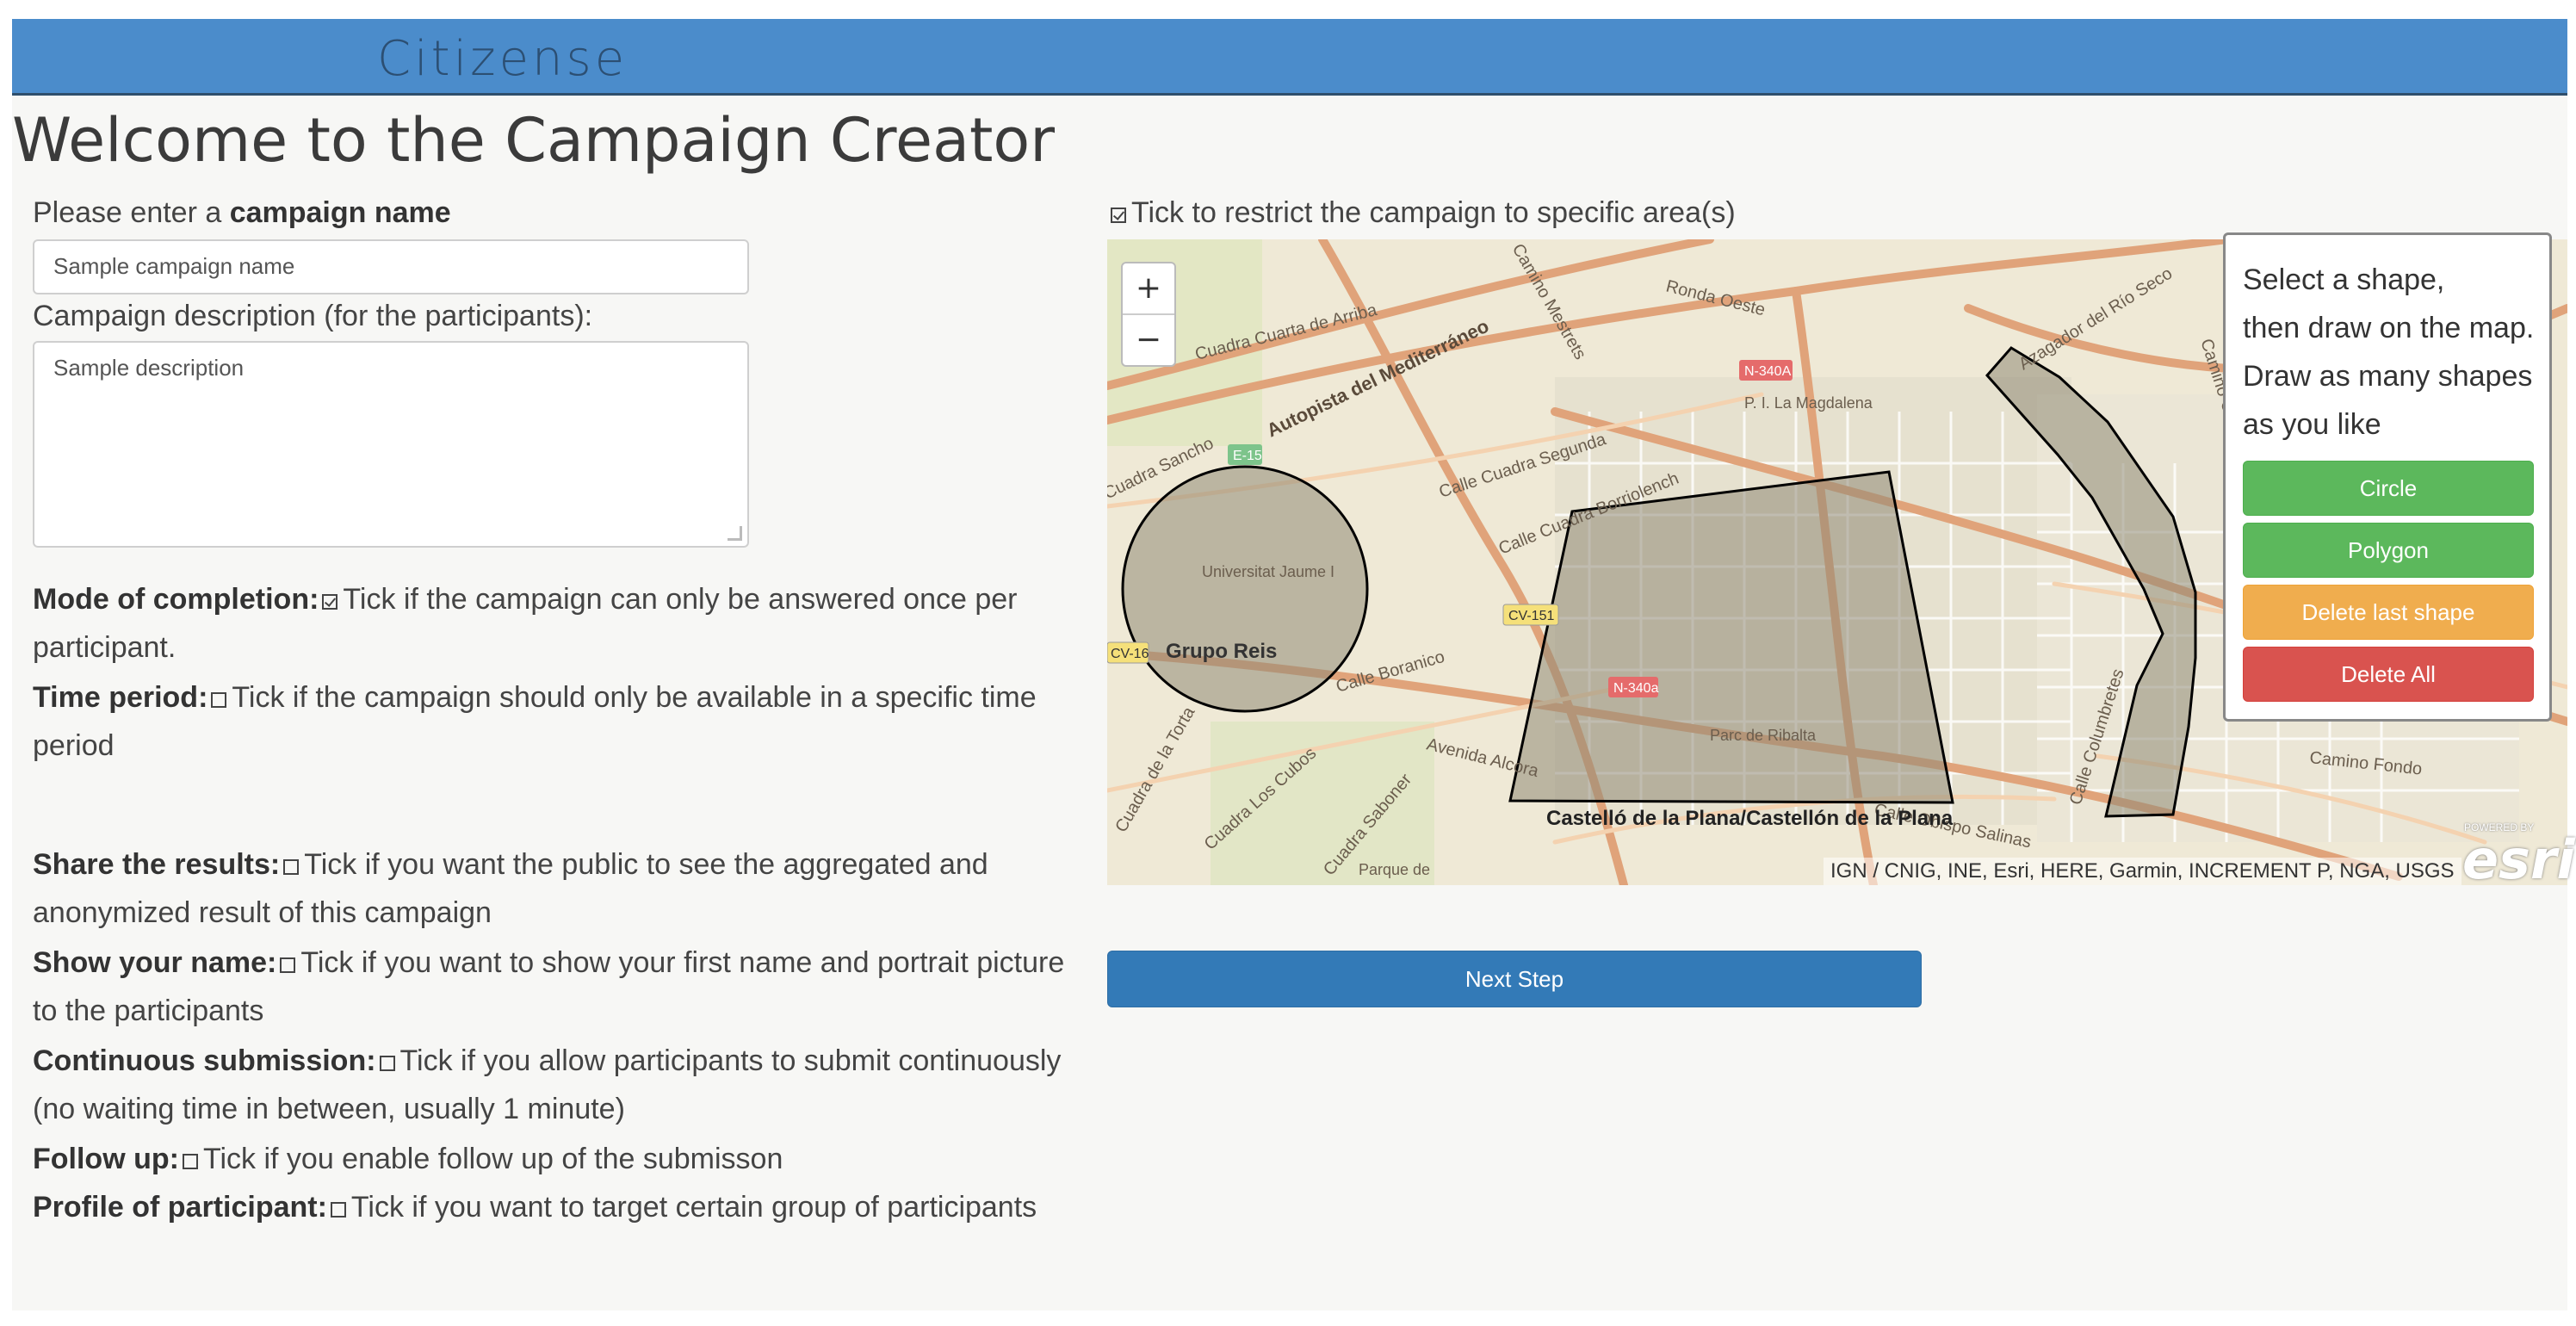 The width and height of the screenshot is (2576, 1326). Describe the element at coordinates (387, 1064) in the screenshot. I see `continuous-submission-checkbox` at that location.